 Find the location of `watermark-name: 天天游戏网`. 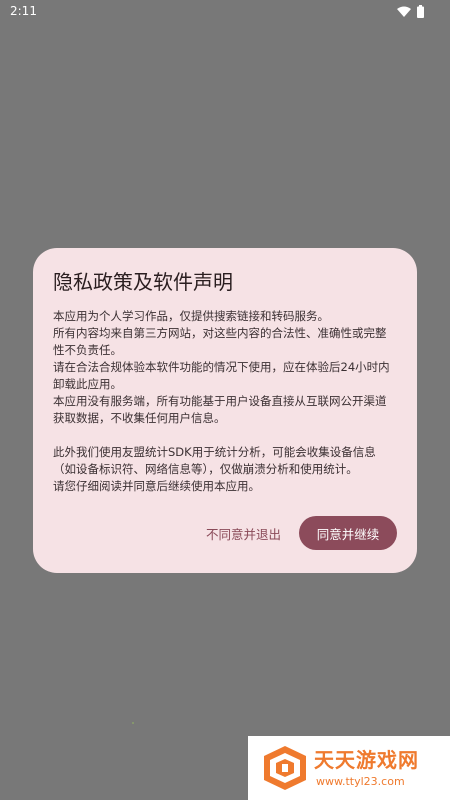

watermark-name: 天天游戏网 is located at coordinates (366, 760).